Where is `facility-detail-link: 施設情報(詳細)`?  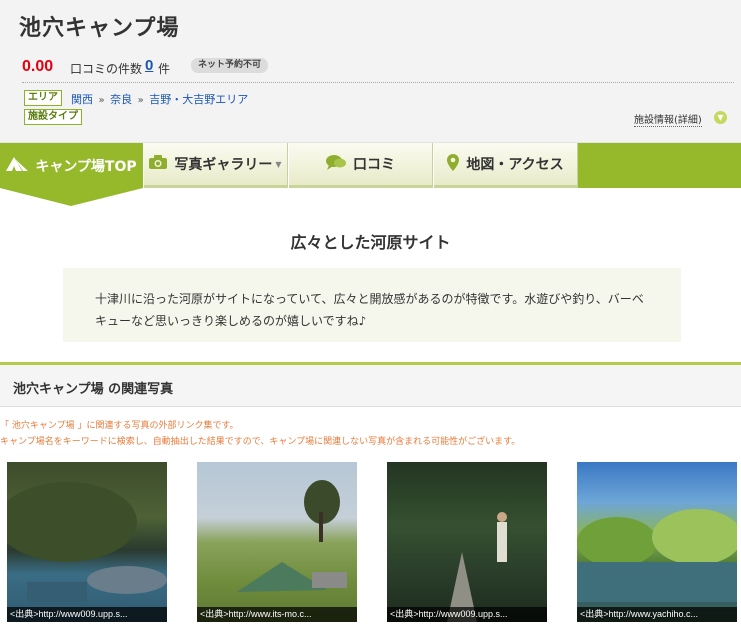 facility-detail-link: 施設情報(詳細) is located at coordinates (668, 119).